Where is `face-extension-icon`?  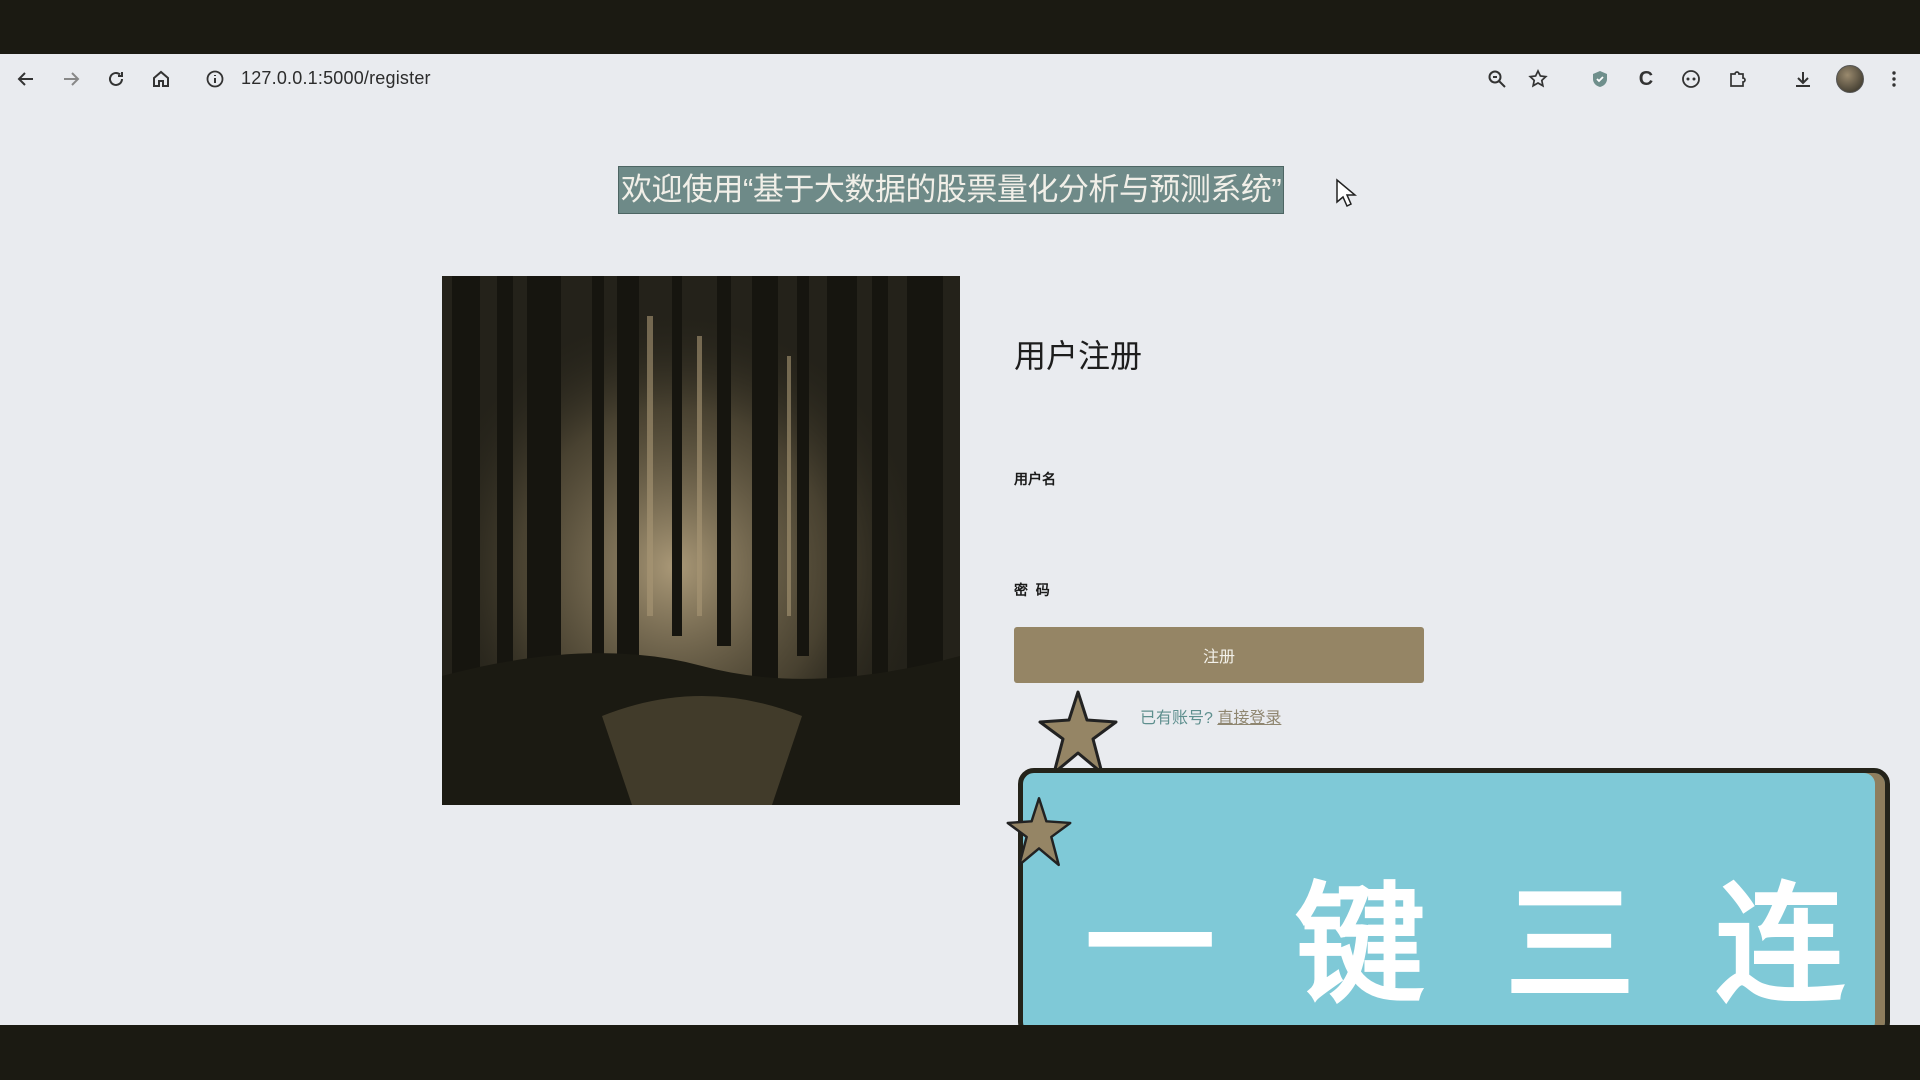
face-extension-icon is located at coordinates (1691, 79).